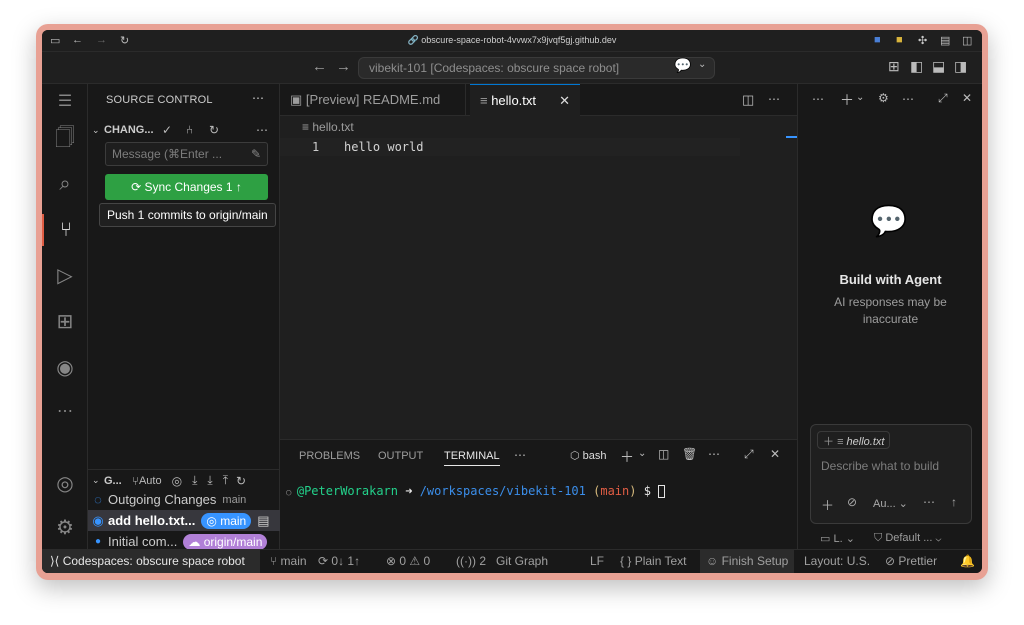 The width and height of the screenshot is (1024, 625). Describe the element at coordinates (615, 491) in the screenshot. I see `prompt-branch: main` at that location.